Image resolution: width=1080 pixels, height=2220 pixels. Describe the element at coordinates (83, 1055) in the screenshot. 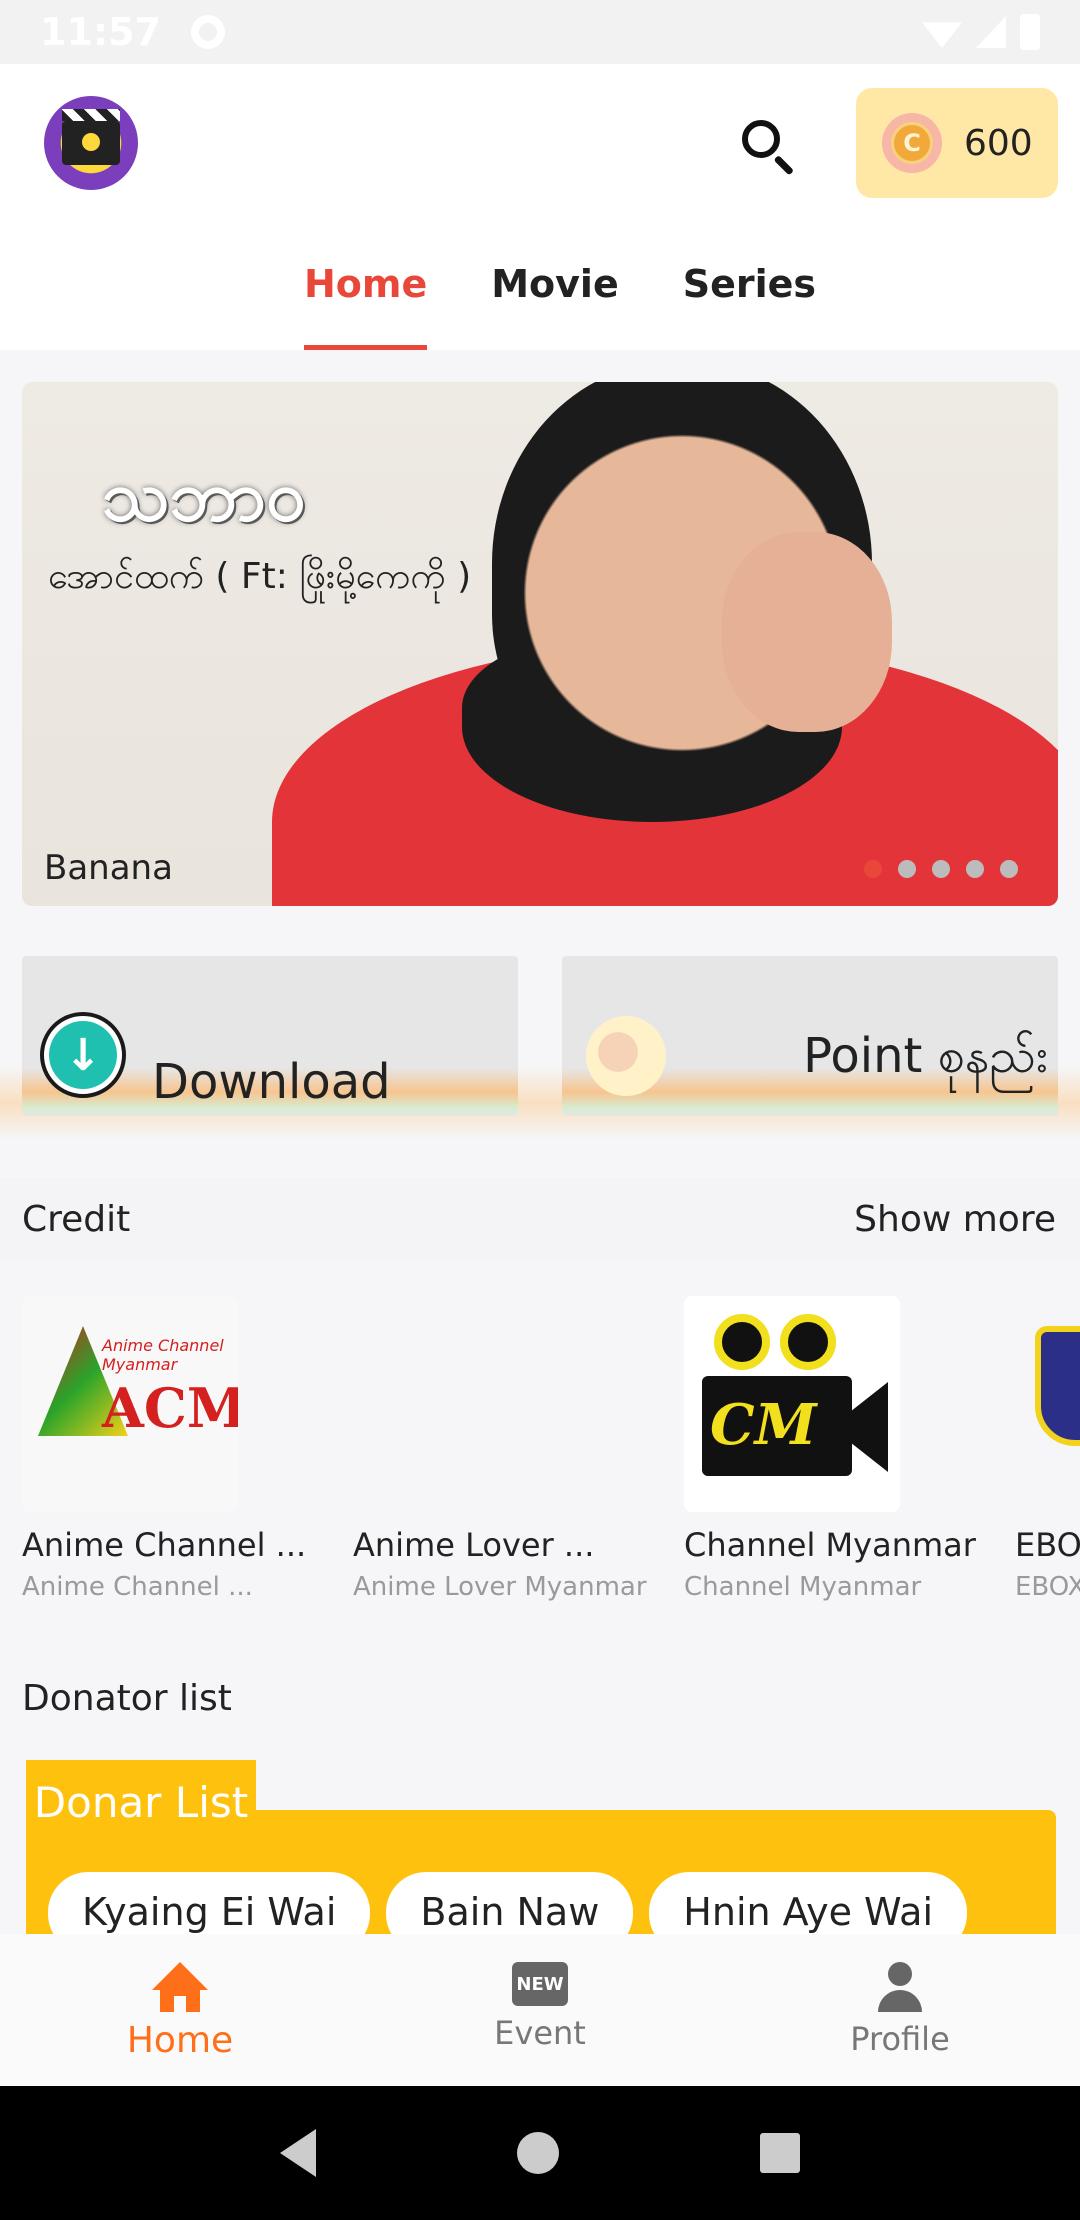

I see `download-icon: ↓` at that location.